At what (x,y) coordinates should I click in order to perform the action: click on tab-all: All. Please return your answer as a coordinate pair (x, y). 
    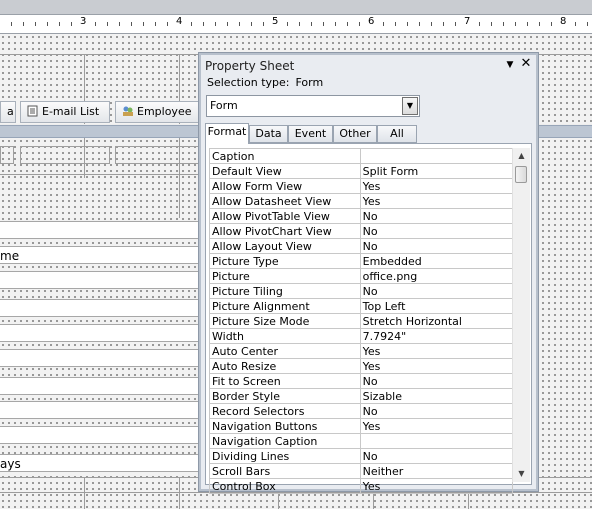
    Looking at the image, I should click on (397, 134).